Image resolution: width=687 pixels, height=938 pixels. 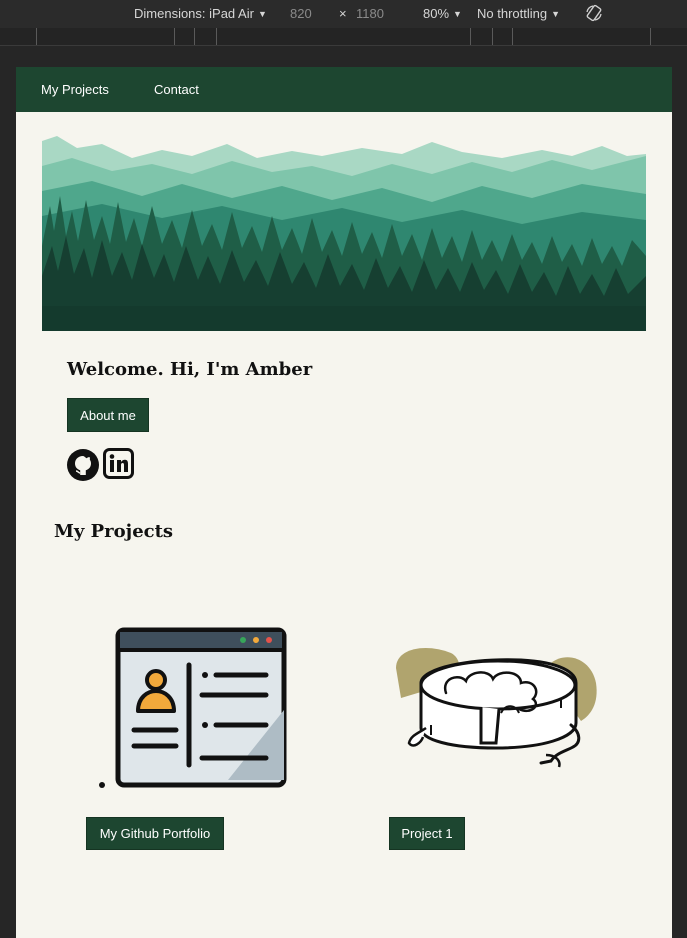 I want to click on throttling-select: No throttling ▼, so click(x=518, y=13).